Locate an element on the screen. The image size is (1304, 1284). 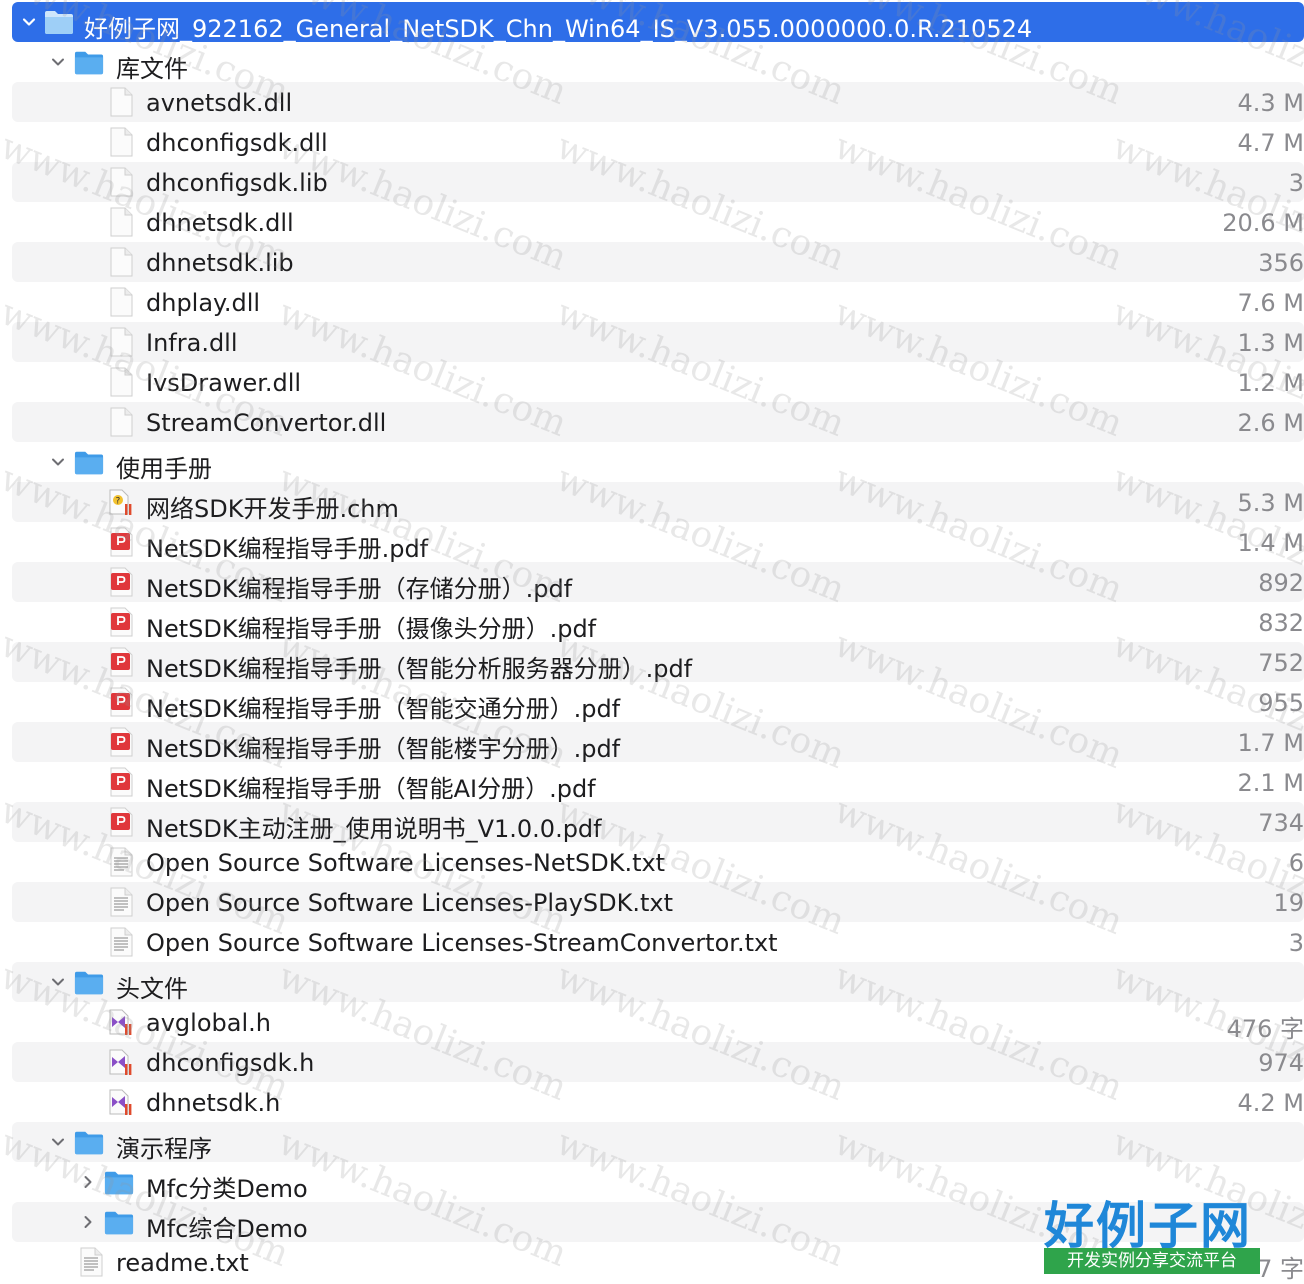
item-name: NetSDK编程指导手册（智能AI分册）.pdf is located at coordinates (371, 789).